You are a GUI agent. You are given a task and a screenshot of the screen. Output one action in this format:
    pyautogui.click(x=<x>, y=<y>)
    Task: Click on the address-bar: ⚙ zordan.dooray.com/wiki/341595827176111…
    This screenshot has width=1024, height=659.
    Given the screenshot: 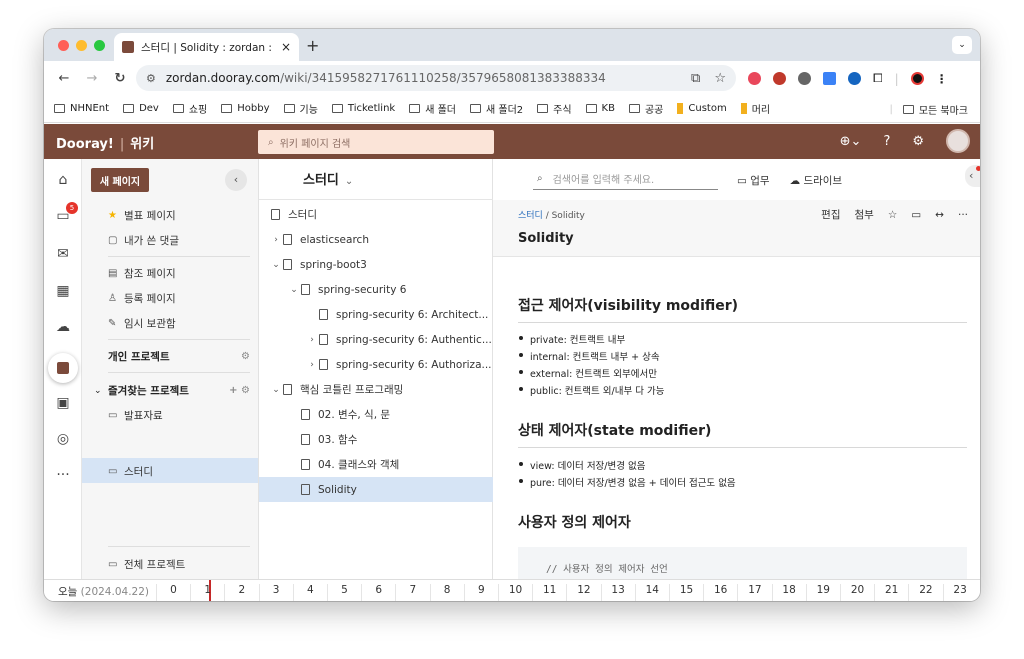 What is the action you would take?
    pyautogui.click(x=436, y=78)
    